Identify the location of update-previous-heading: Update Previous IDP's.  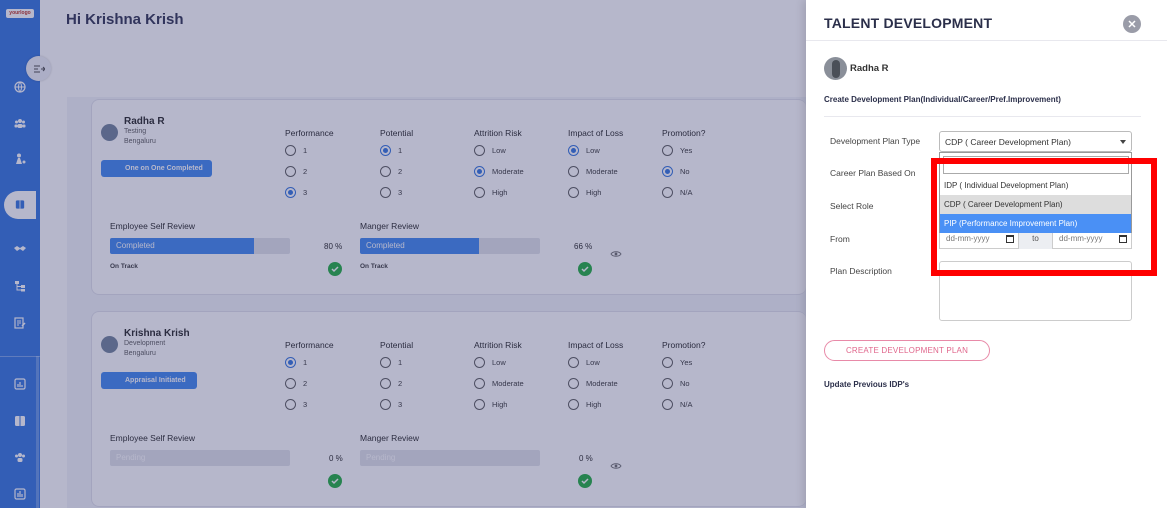
(867, 384).